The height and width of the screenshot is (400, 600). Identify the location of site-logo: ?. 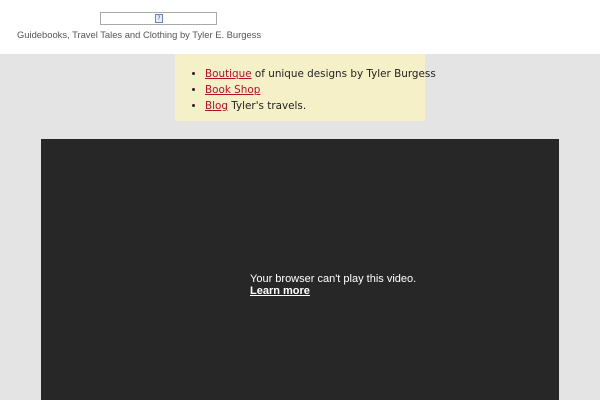
(158, 18).